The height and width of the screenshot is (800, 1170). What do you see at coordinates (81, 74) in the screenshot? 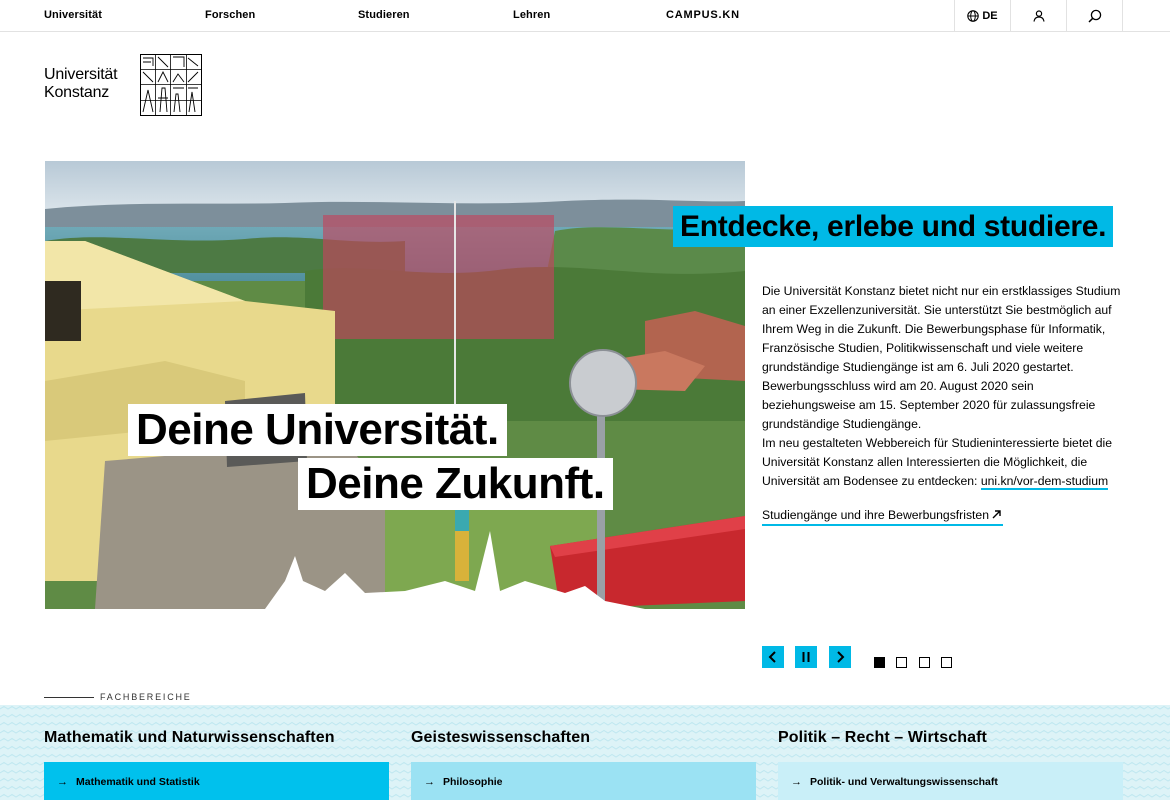
I see `logo-line-1: Universität` at bounding box center [81, 74].